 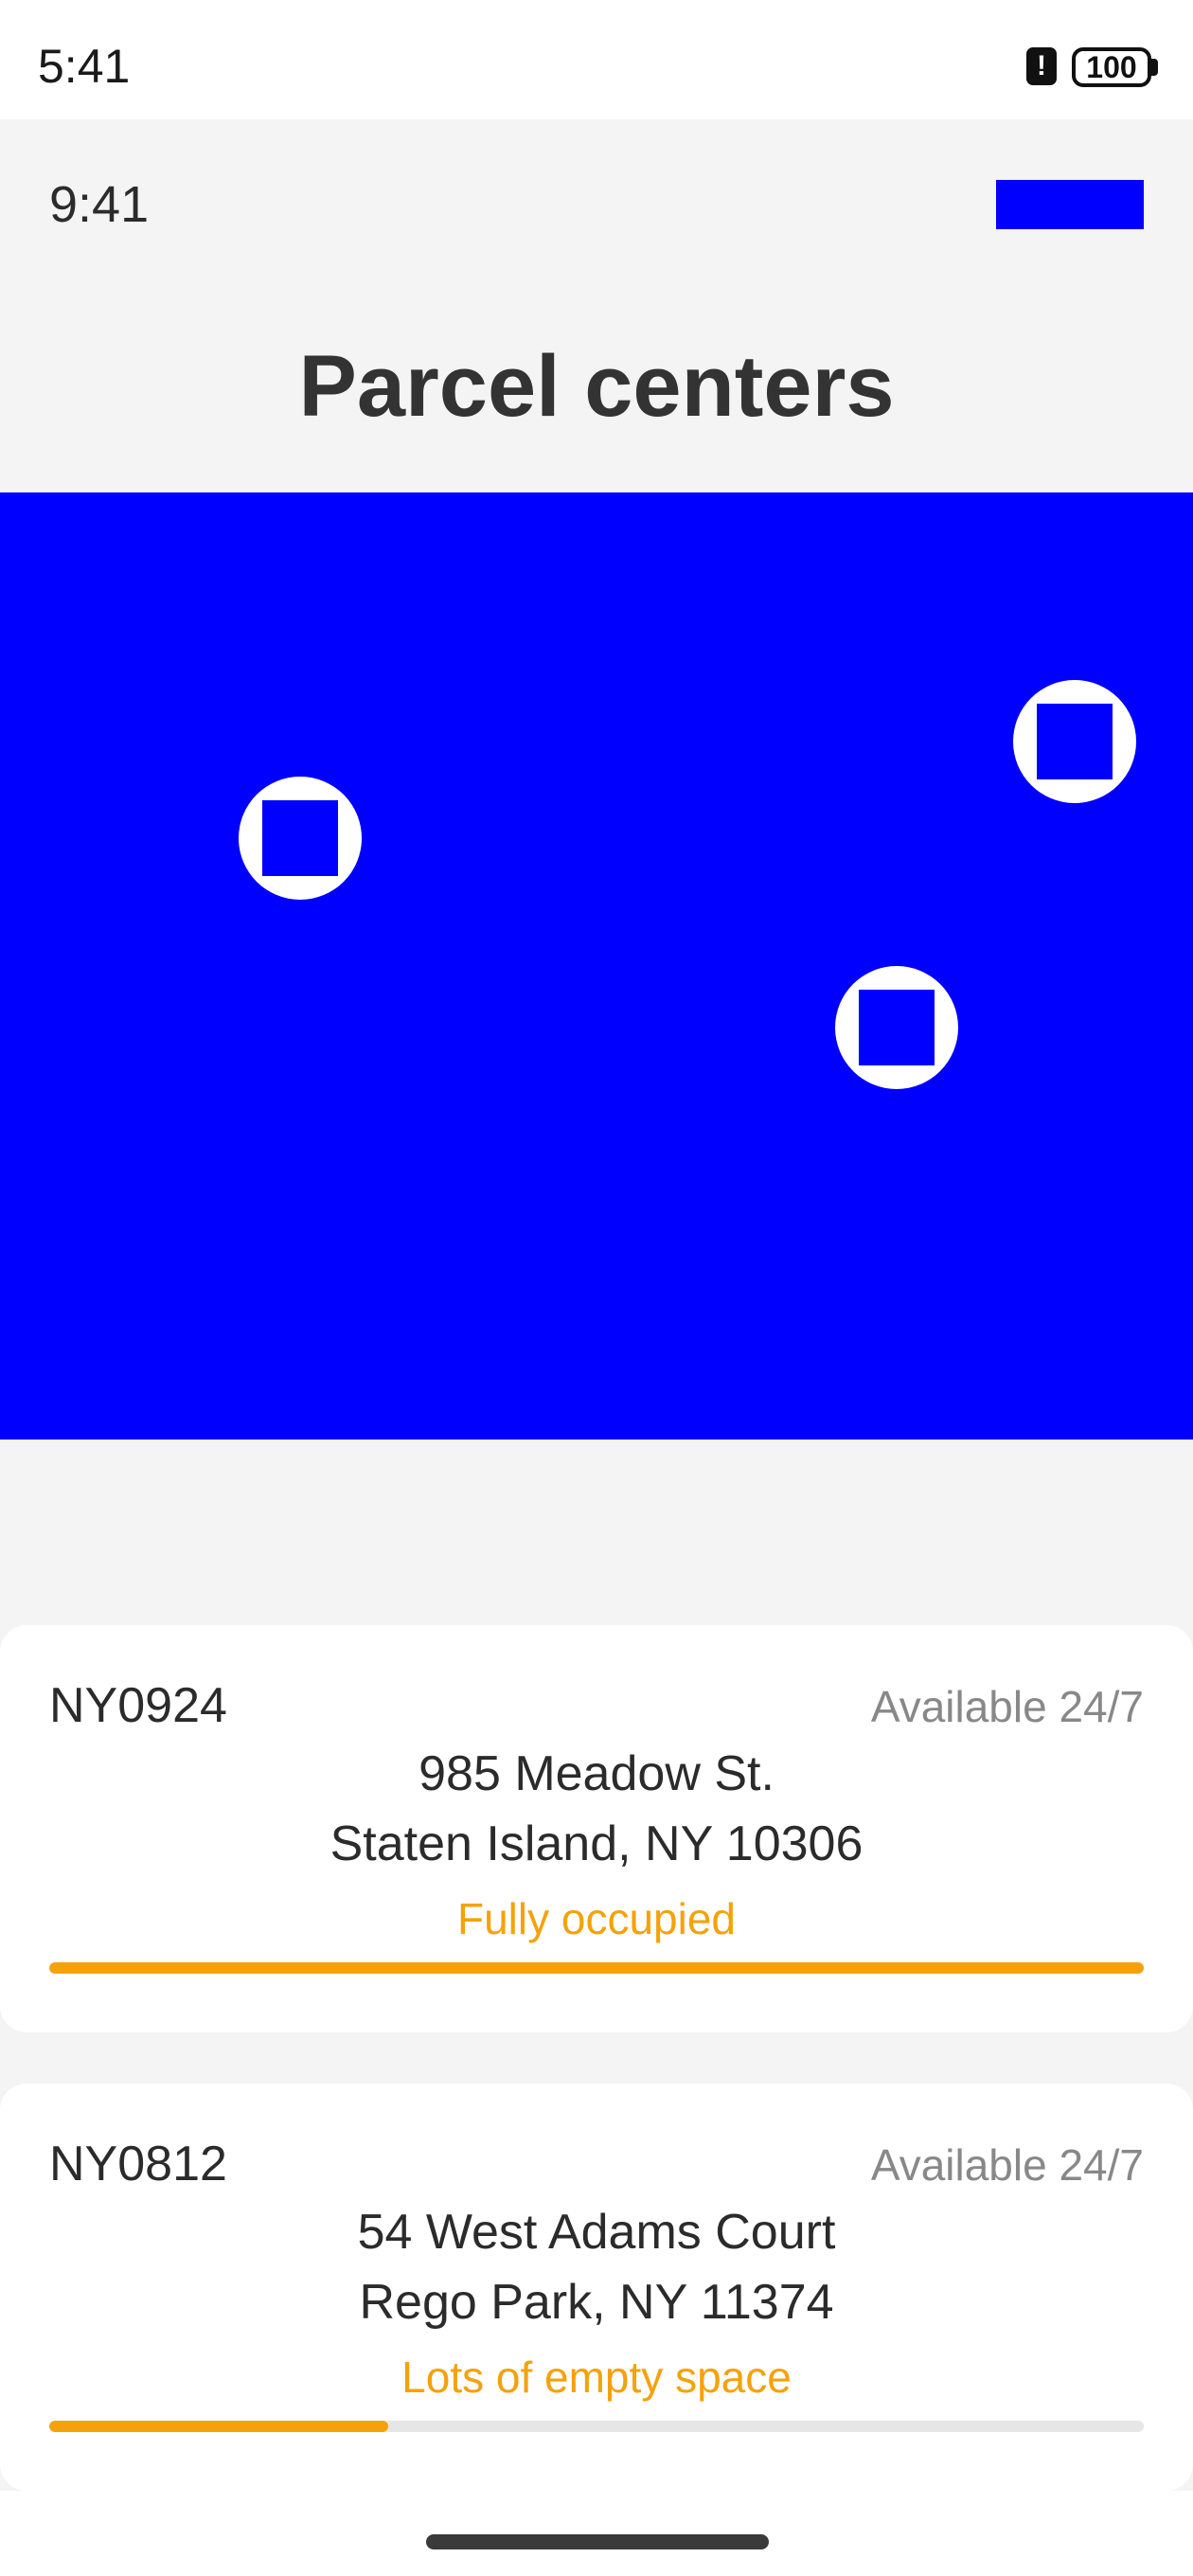 I want to click on navigation-bar, so click(x=596, y=2533).